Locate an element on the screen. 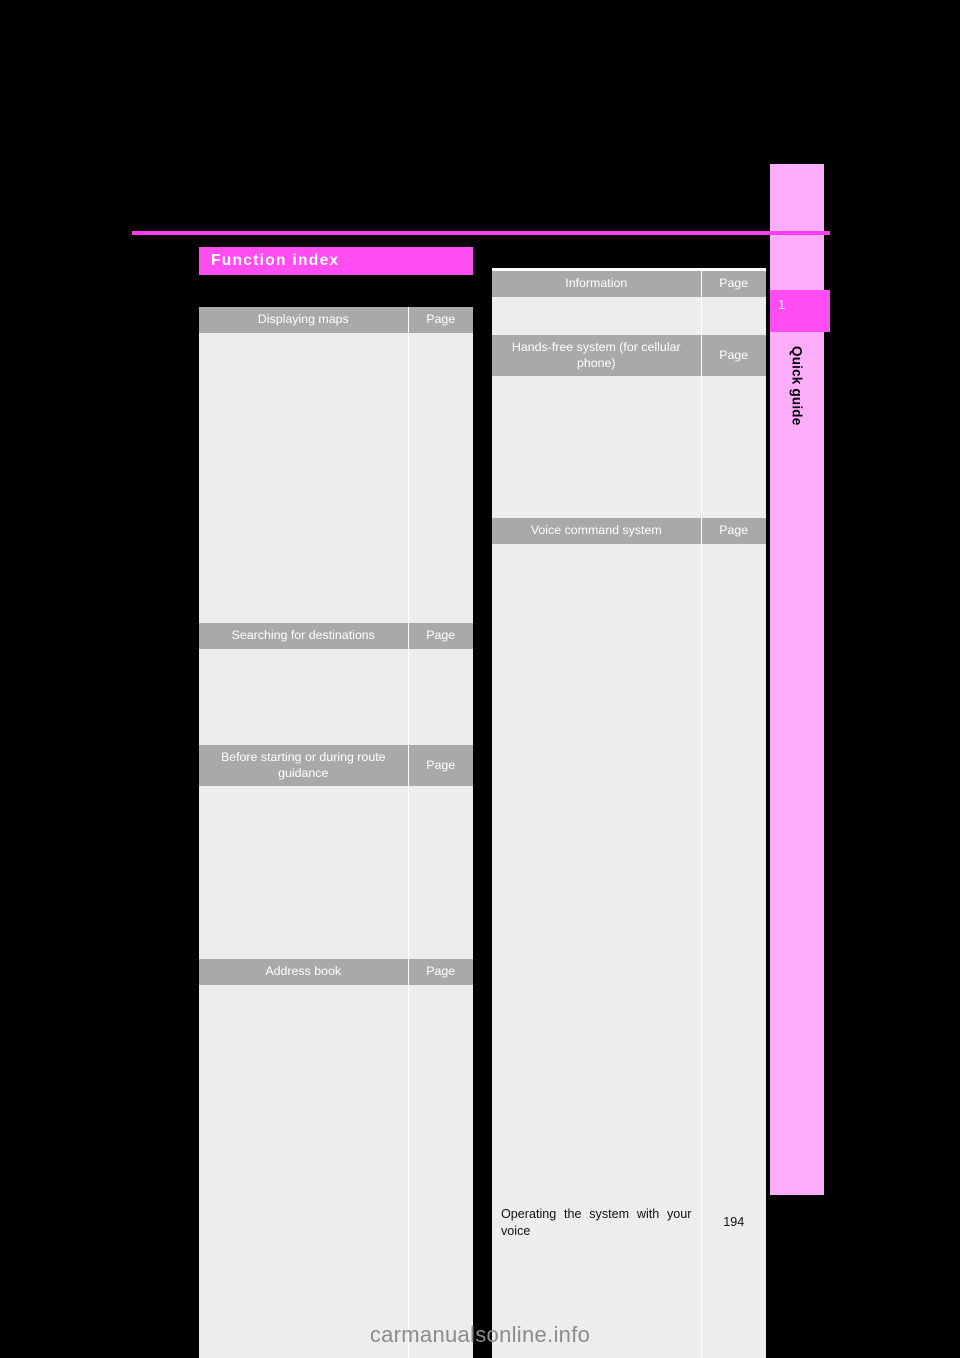 This screenshot has width=960, height=1358. table-header-category: Hands-free system (for cellular phone) is located at coordinates (596, 355).